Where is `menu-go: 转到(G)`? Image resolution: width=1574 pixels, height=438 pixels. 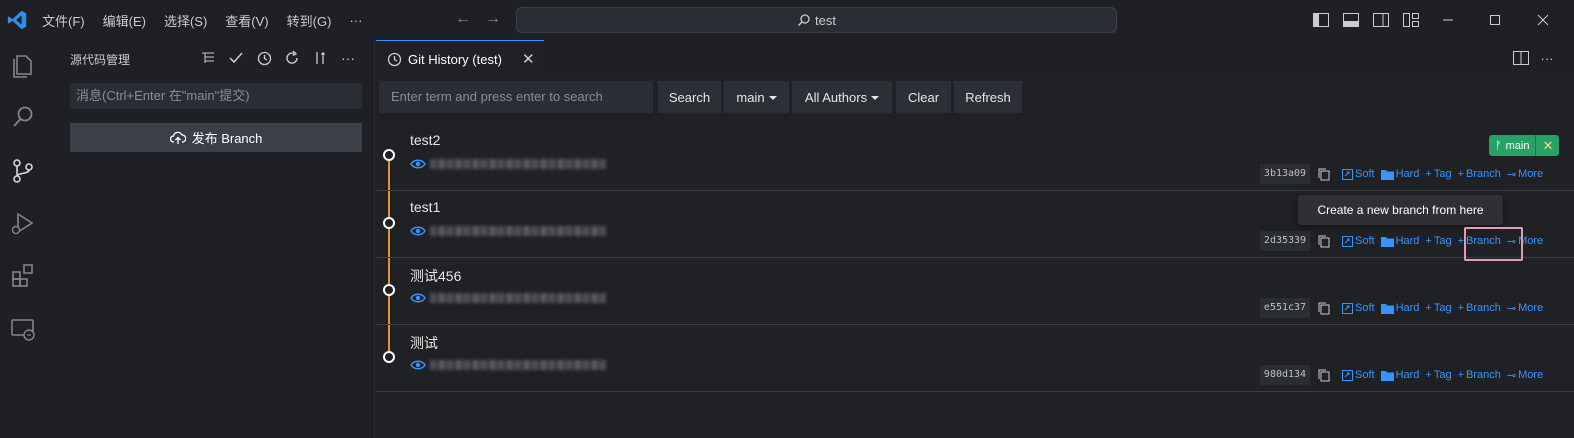
menu-go: 转到(G) is located at coordinates (309, 20).